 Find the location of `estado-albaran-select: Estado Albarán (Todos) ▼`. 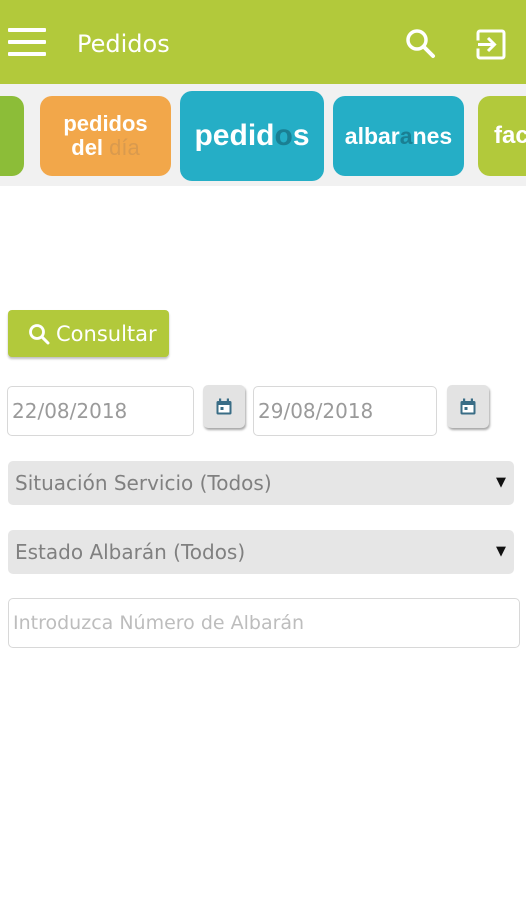

estado-albaran-select: Estado Albarán (Todos) ▼ is located at coordinates (261, 552).